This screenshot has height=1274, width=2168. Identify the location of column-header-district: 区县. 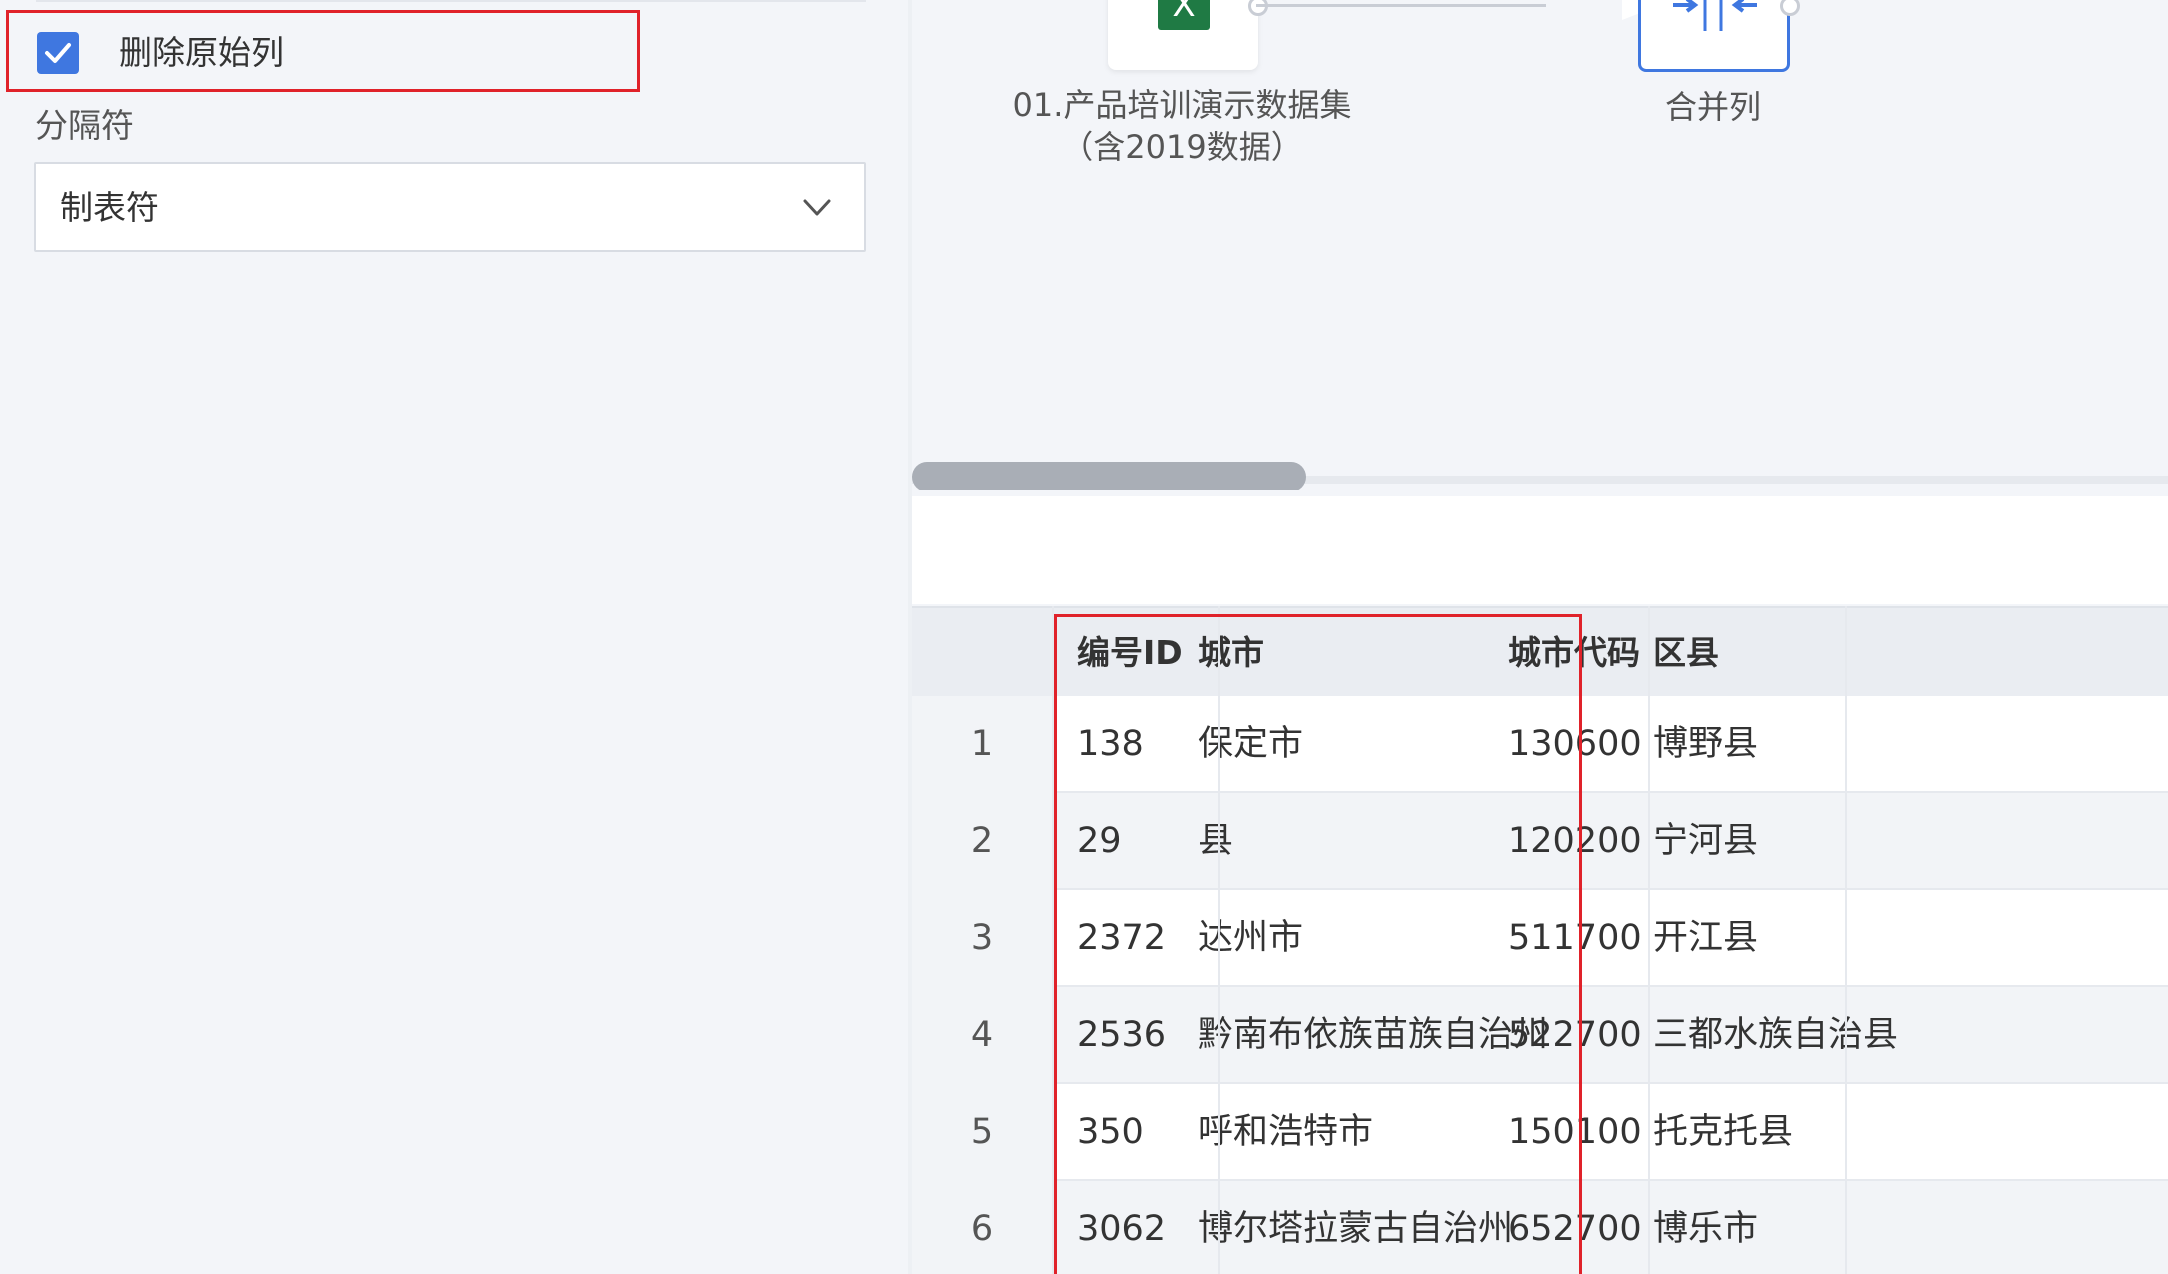
(1686, 653).